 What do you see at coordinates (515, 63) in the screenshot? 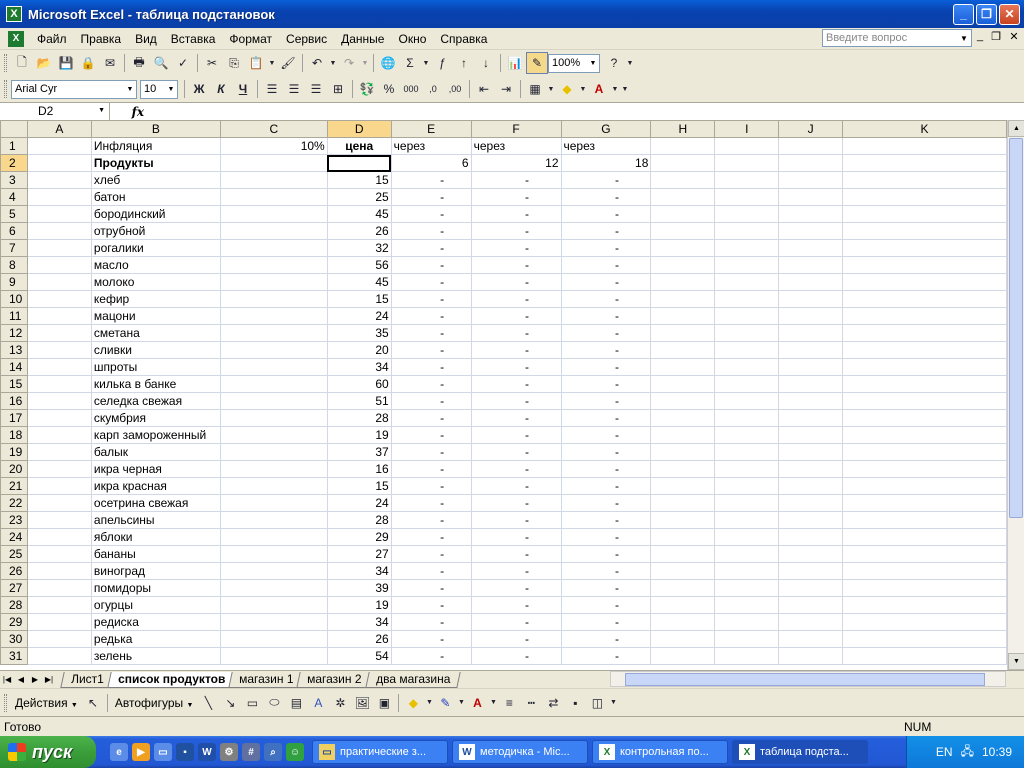
I see `chart-wizard-icon: 📊` at bounding box center [515, 63].